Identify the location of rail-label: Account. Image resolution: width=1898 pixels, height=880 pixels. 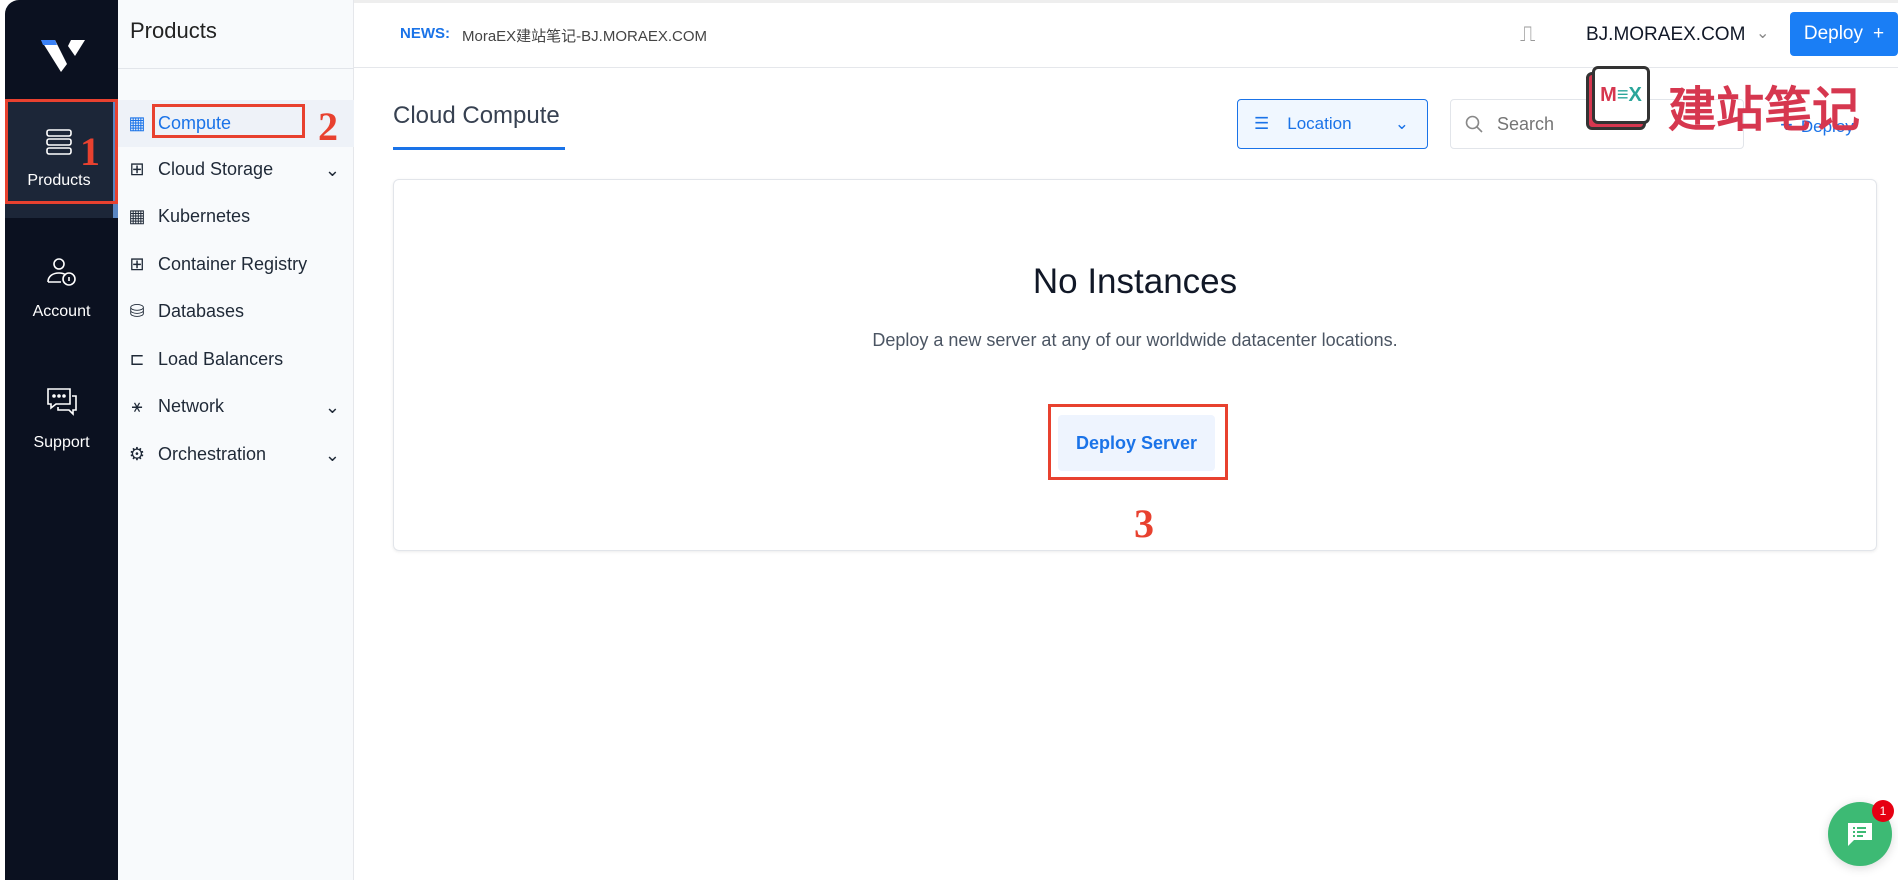
(61, 311).